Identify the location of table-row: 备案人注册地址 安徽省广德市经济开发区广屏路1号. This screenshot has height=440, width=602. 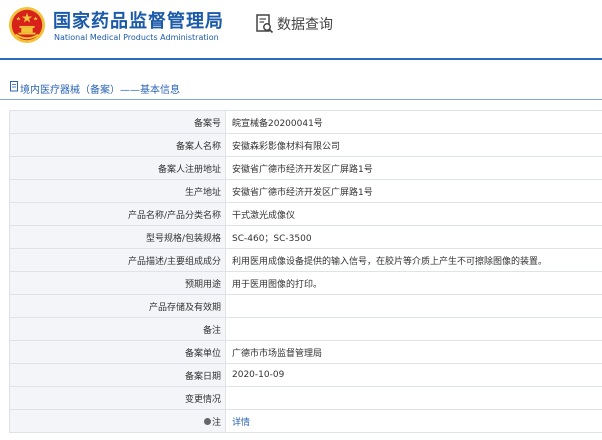
(305, 168).